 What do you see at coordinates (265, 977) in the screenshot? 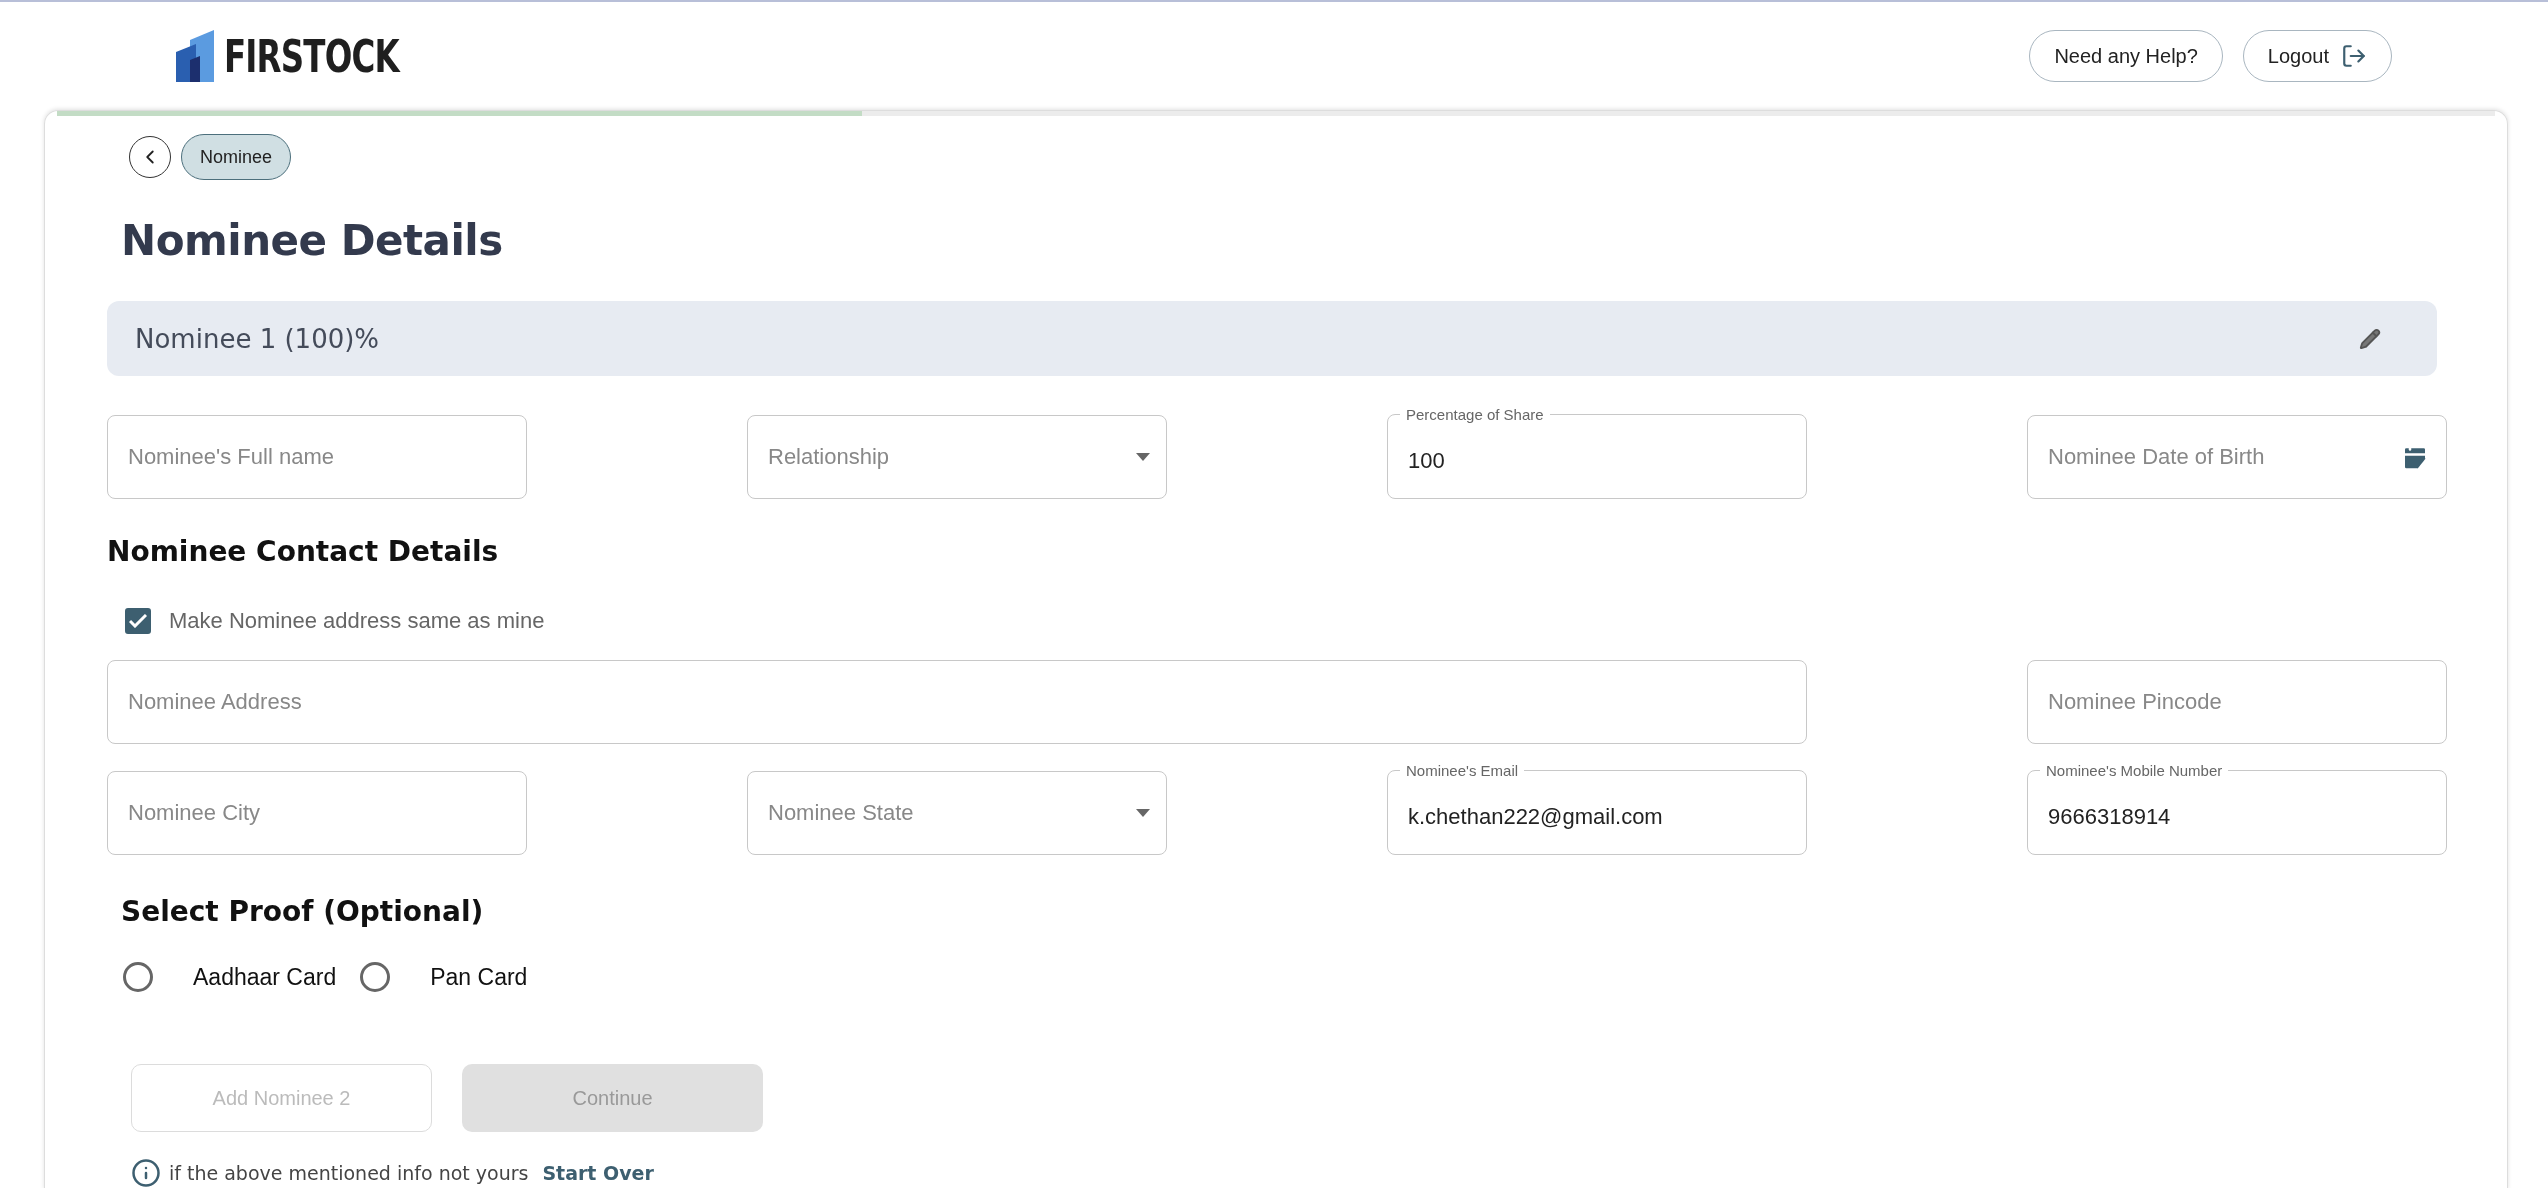
I see `radio-label: Aadhaar Card` at bounding box center [265, 977].